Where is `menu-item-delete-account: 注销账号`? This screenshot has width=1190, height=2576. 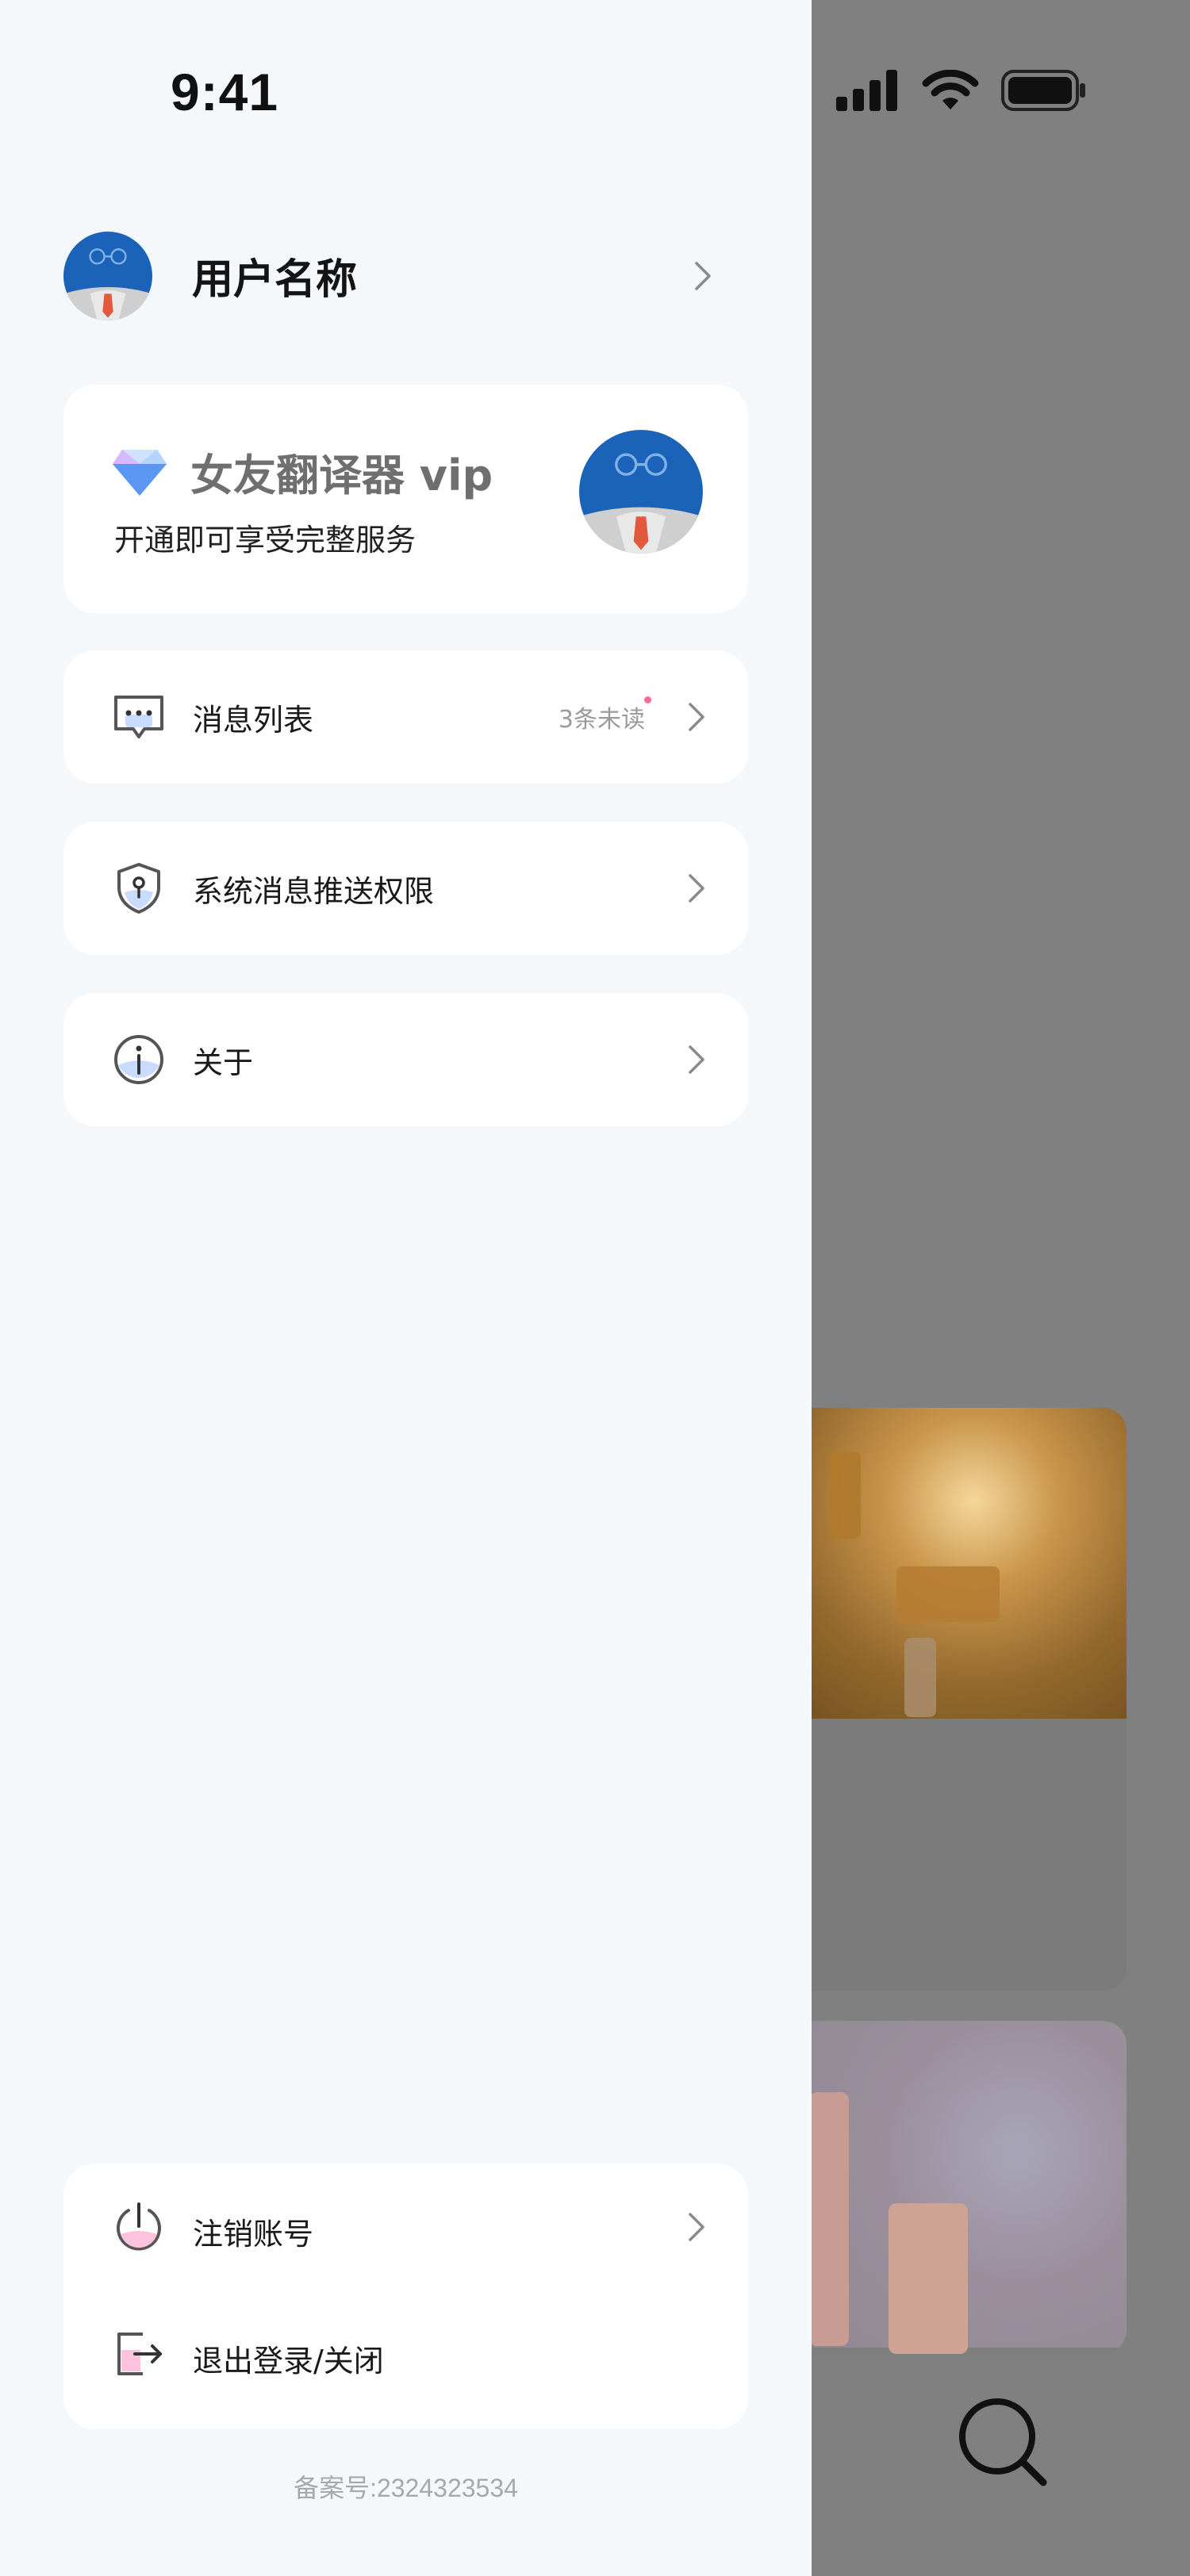
menu-item-delete-account: 注销账号 is located at coordinates (405, 2227).